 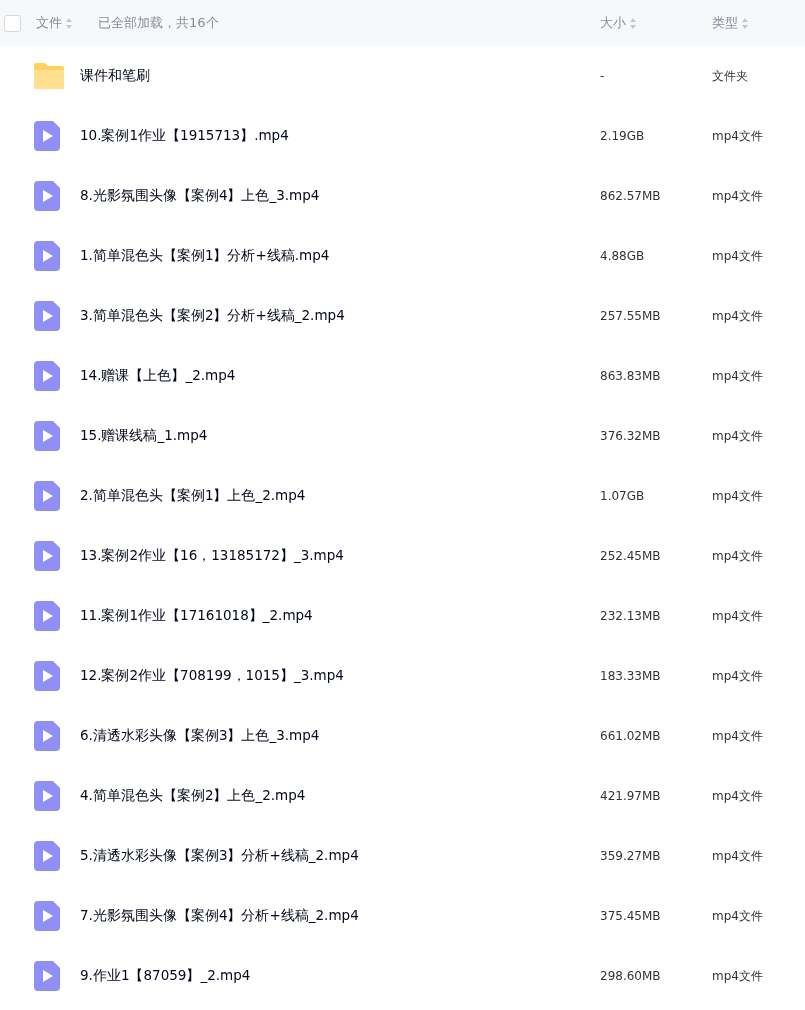 What do you see at coordinates (631, 796) in the screenshot?
I see `file-size: 421.97MB` at bounding box center [631, 796].